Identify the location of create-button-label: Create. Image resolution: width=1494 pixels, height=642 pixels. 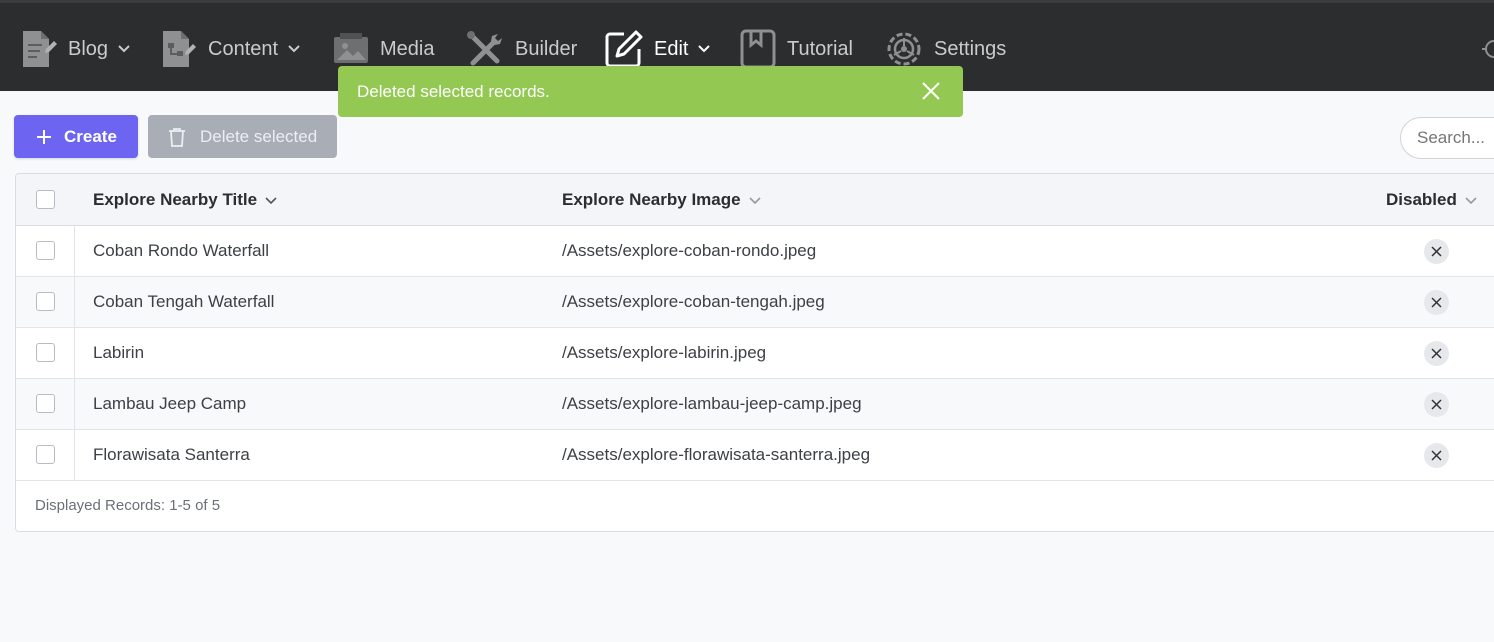
(90, 136).